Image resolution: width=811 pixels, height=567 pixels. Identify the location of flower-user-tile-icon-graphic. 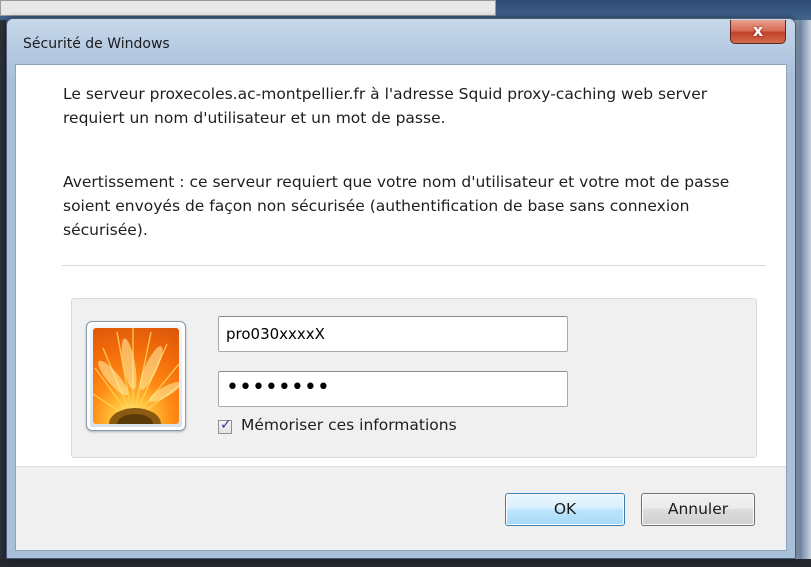
(136, 376).